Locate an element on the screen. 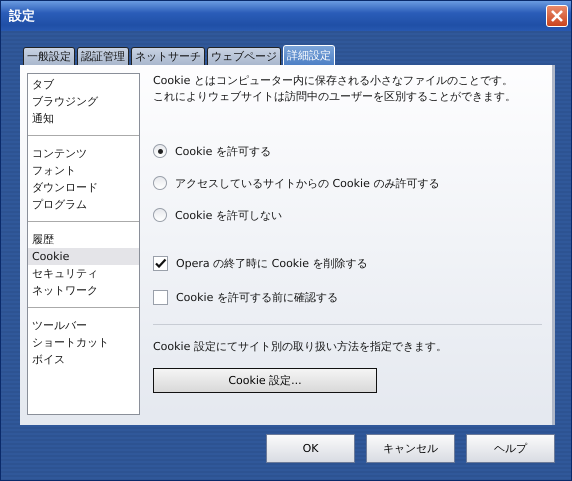 Image resolution: width=572 pixels, height=481 pixels. radio-label: Cookie を許可しない is located at coordinates (228, 215).